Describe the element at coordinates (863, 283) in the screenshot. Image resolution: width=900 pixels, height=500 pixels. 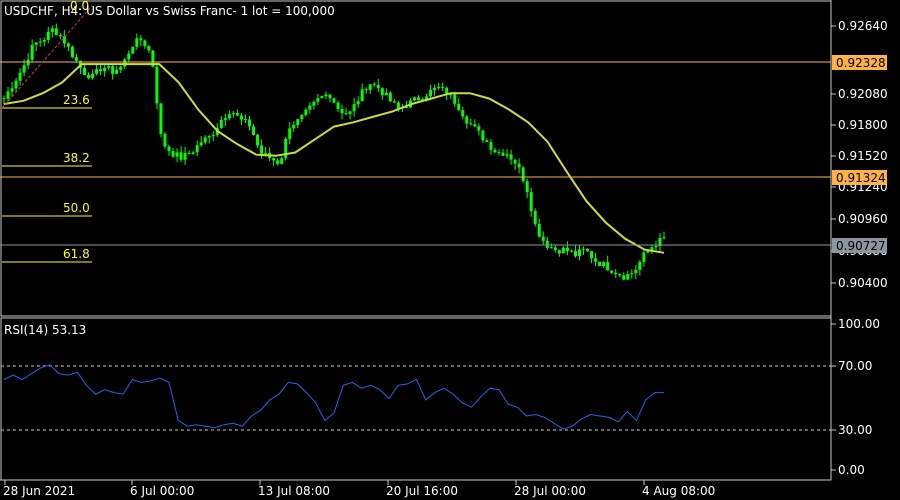
I see `price-tick-8: 0.90400` at that location.